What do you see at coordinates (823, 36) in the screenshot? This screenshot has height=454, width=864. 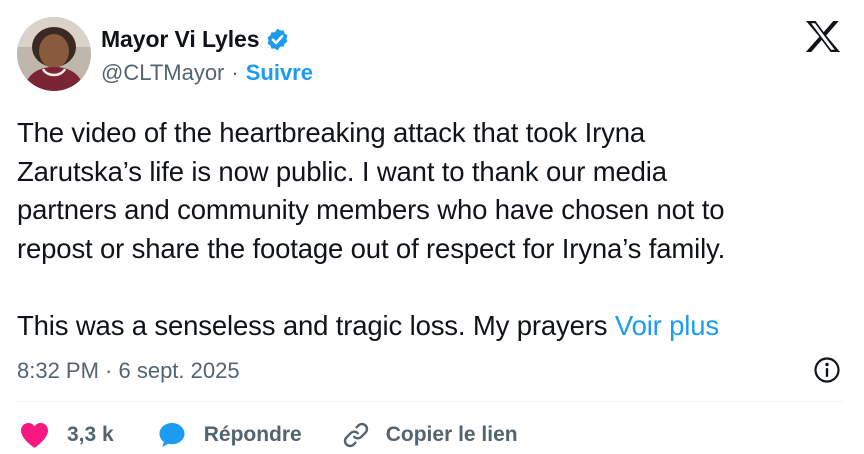 I see `x-logo-icon` at bounding box center [823, 36].